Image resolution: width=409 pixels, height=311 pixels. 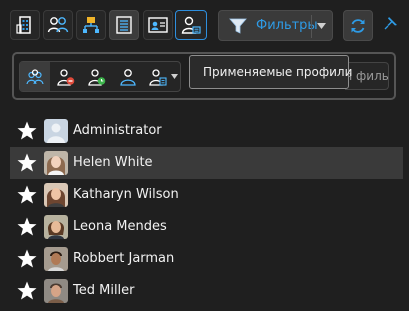 I want to click on user-details-icon, so click(x=158, y=77).